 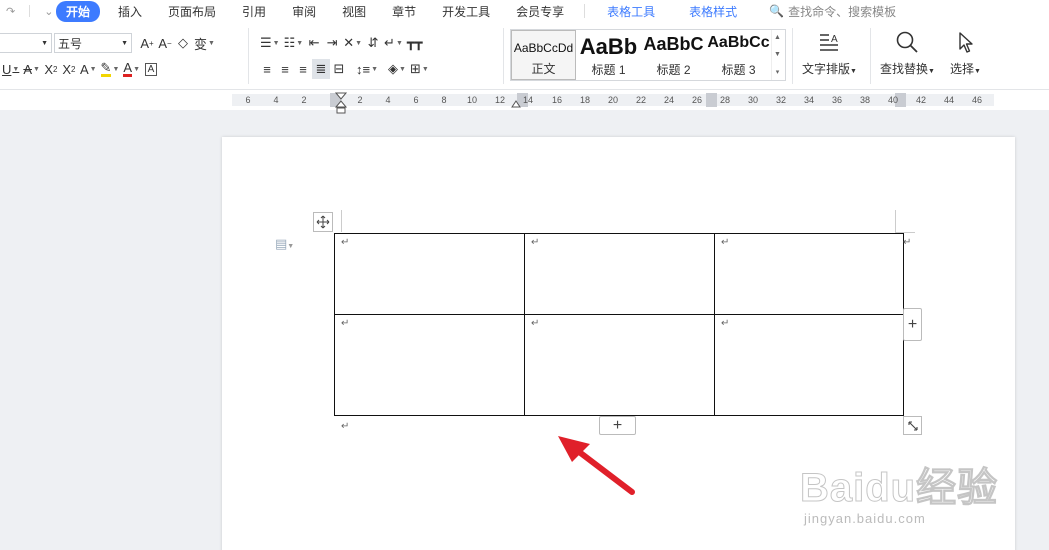 I want to click on text-layout-button: A 文字排版▼, so click(x=829, y=53).